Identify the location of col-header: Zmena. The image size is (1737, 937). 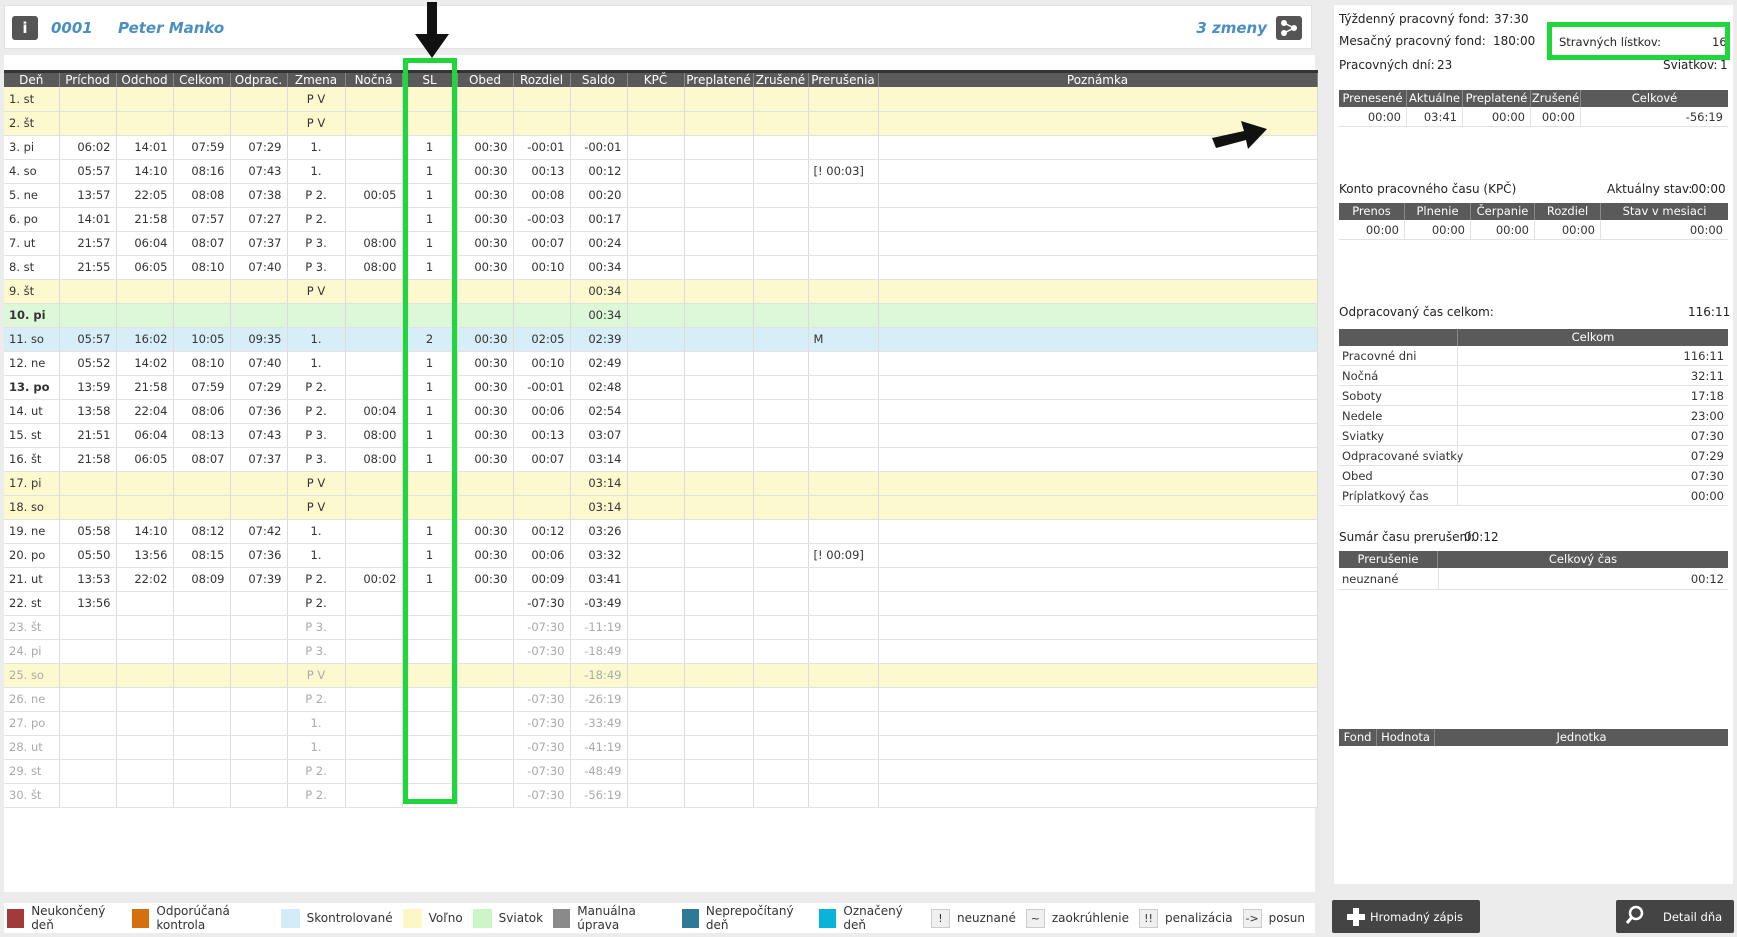
(316, 78).